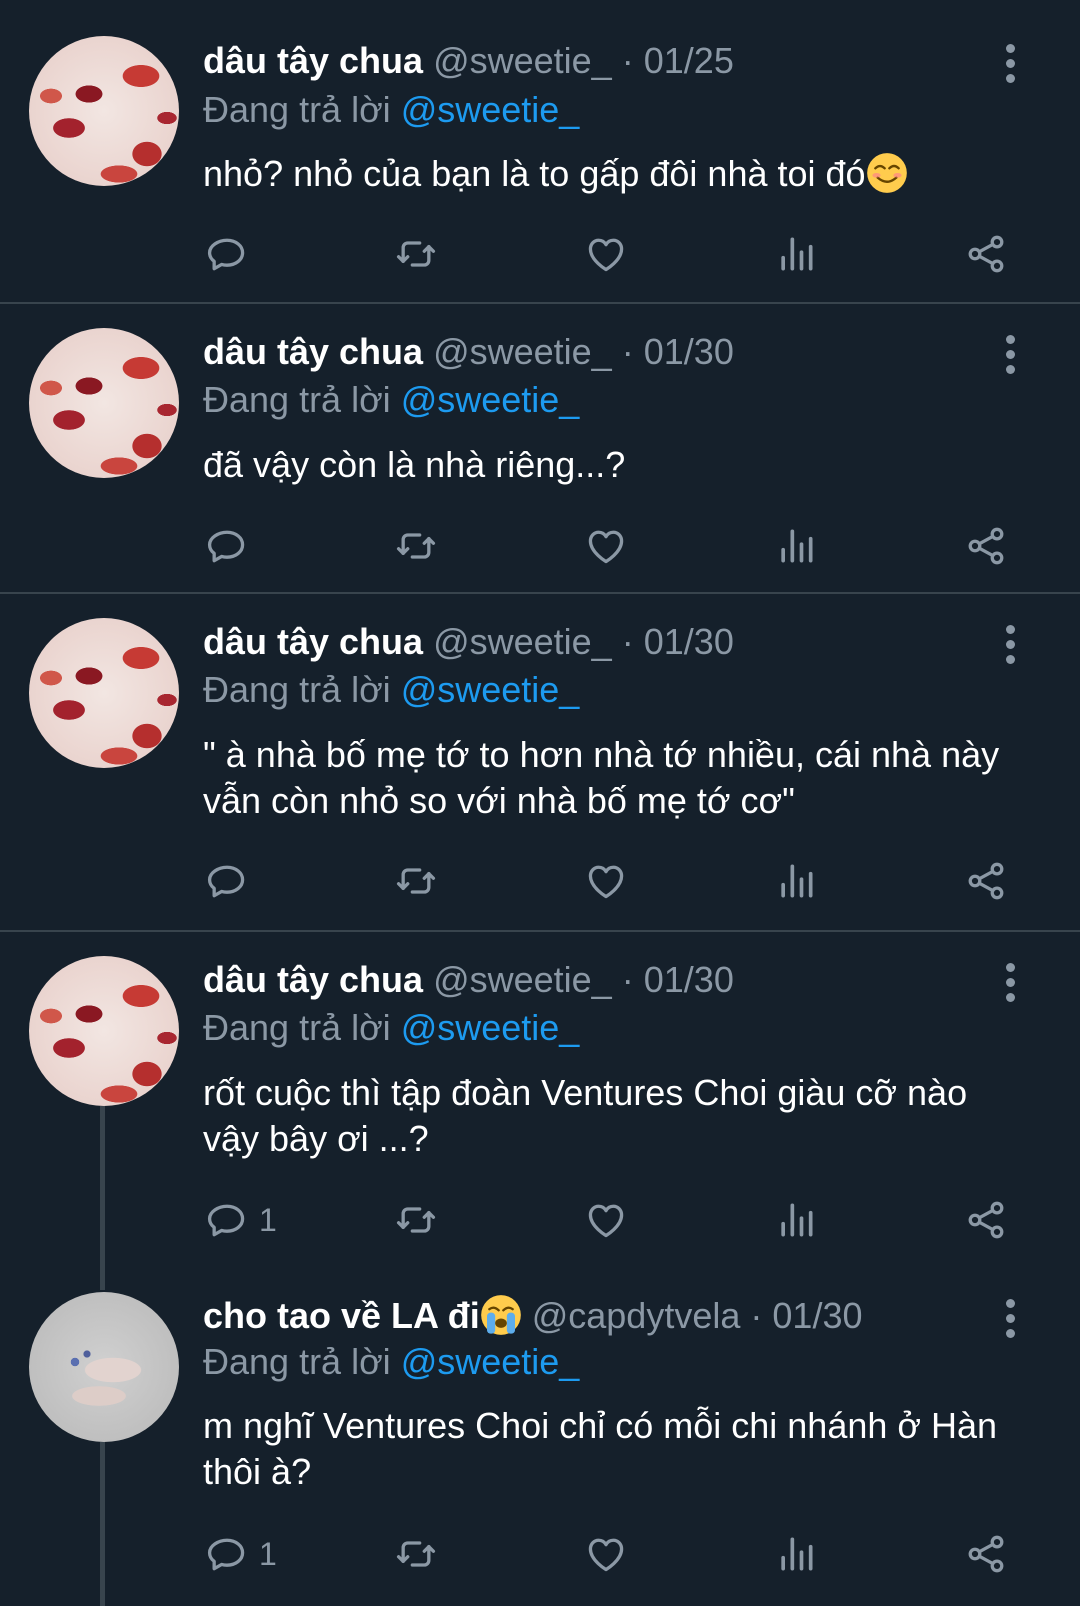 This screenshot has height=1606, width=1080. Describe the element at coordinates (636, 1315) in the screenshot. I see `user-handle: @capdytvela` at that location.